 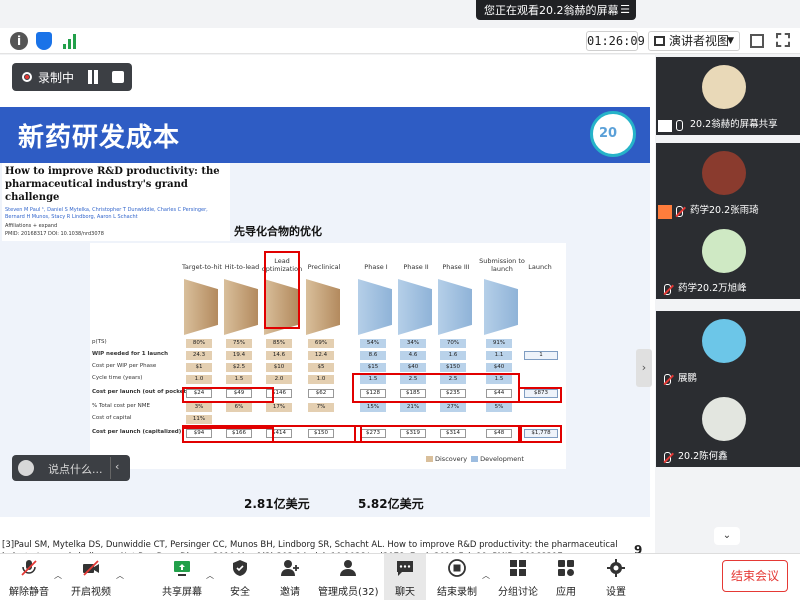 I want to click on share-screen-icon, so click(x=182, y=568).